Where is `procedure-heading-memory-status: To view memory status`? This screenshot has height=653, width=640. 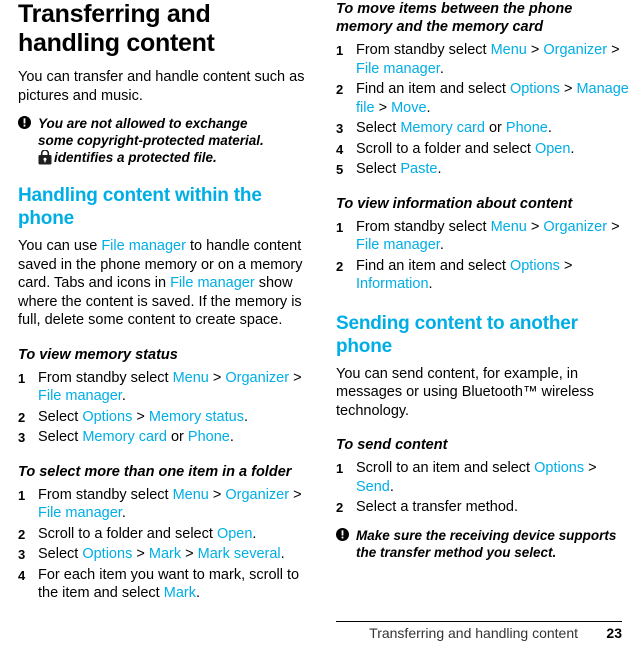 procedure-heading-memory-status: To view memory status is located at coordinates (98, 354).